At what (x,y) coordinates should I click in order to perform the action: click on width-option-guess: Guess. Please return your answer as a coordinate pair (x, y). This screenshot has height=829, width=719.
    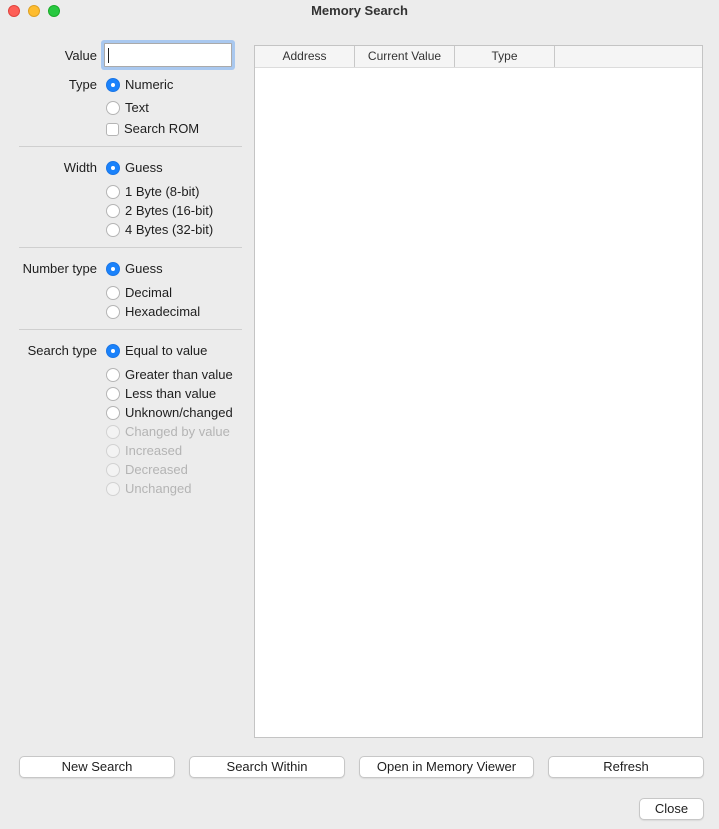
    Looking at the image, I should click on (134, 168).